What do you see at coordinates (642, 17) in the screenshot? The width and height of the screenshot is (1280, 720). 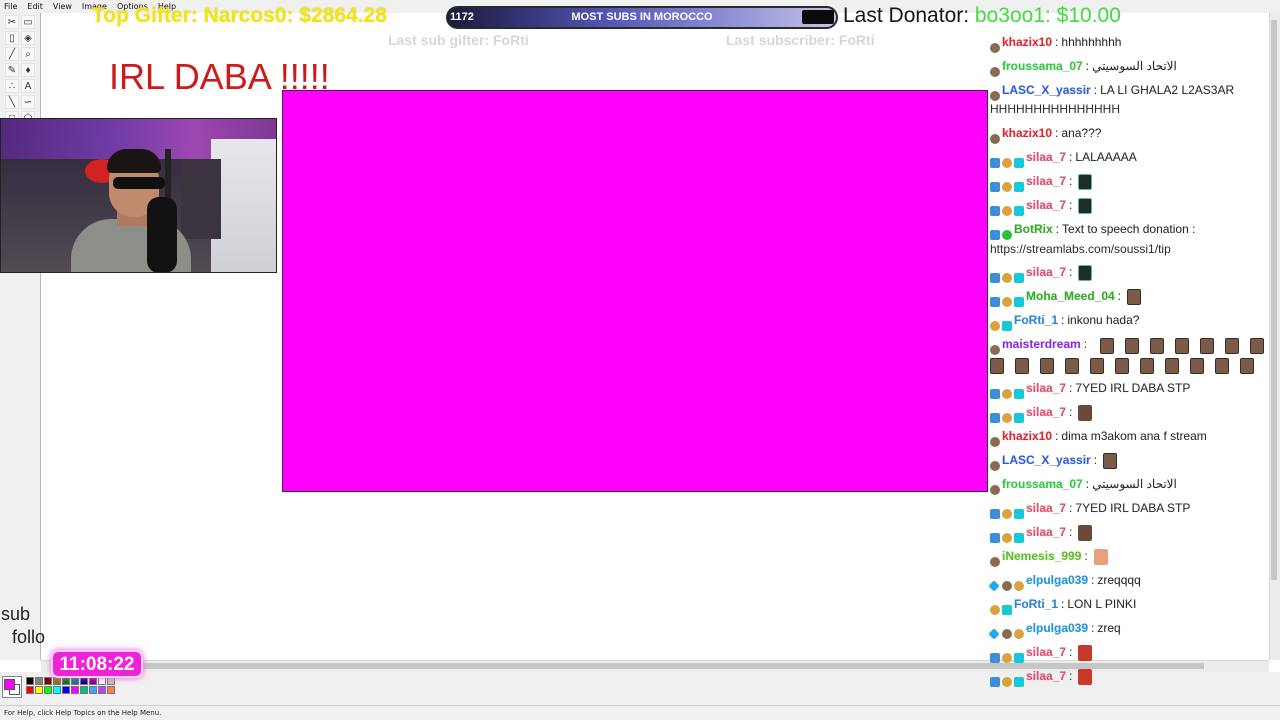 I see `sub-goal-title: MOST SUBS IN MOROCCO` at bounding box center [642, 17].